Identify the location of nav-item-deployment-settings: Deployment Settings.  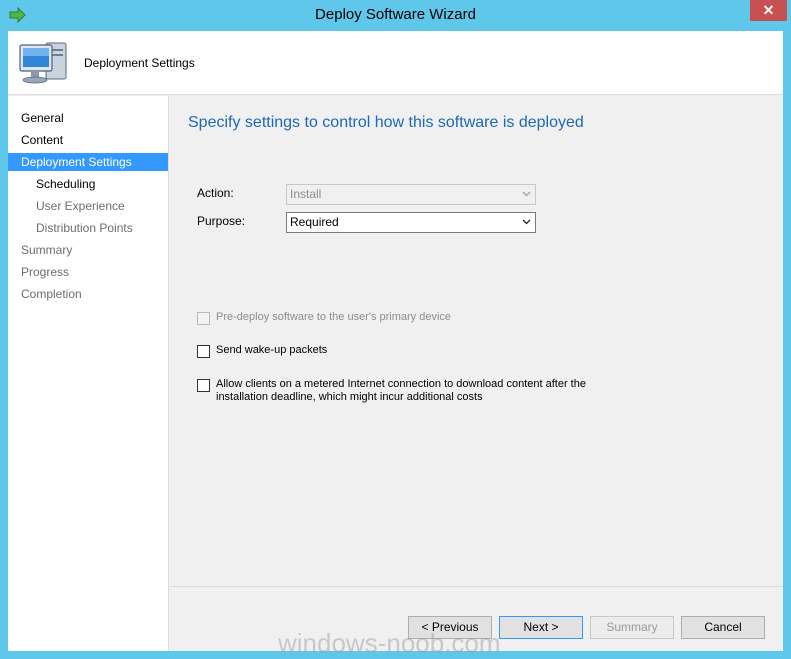
(88, 162).